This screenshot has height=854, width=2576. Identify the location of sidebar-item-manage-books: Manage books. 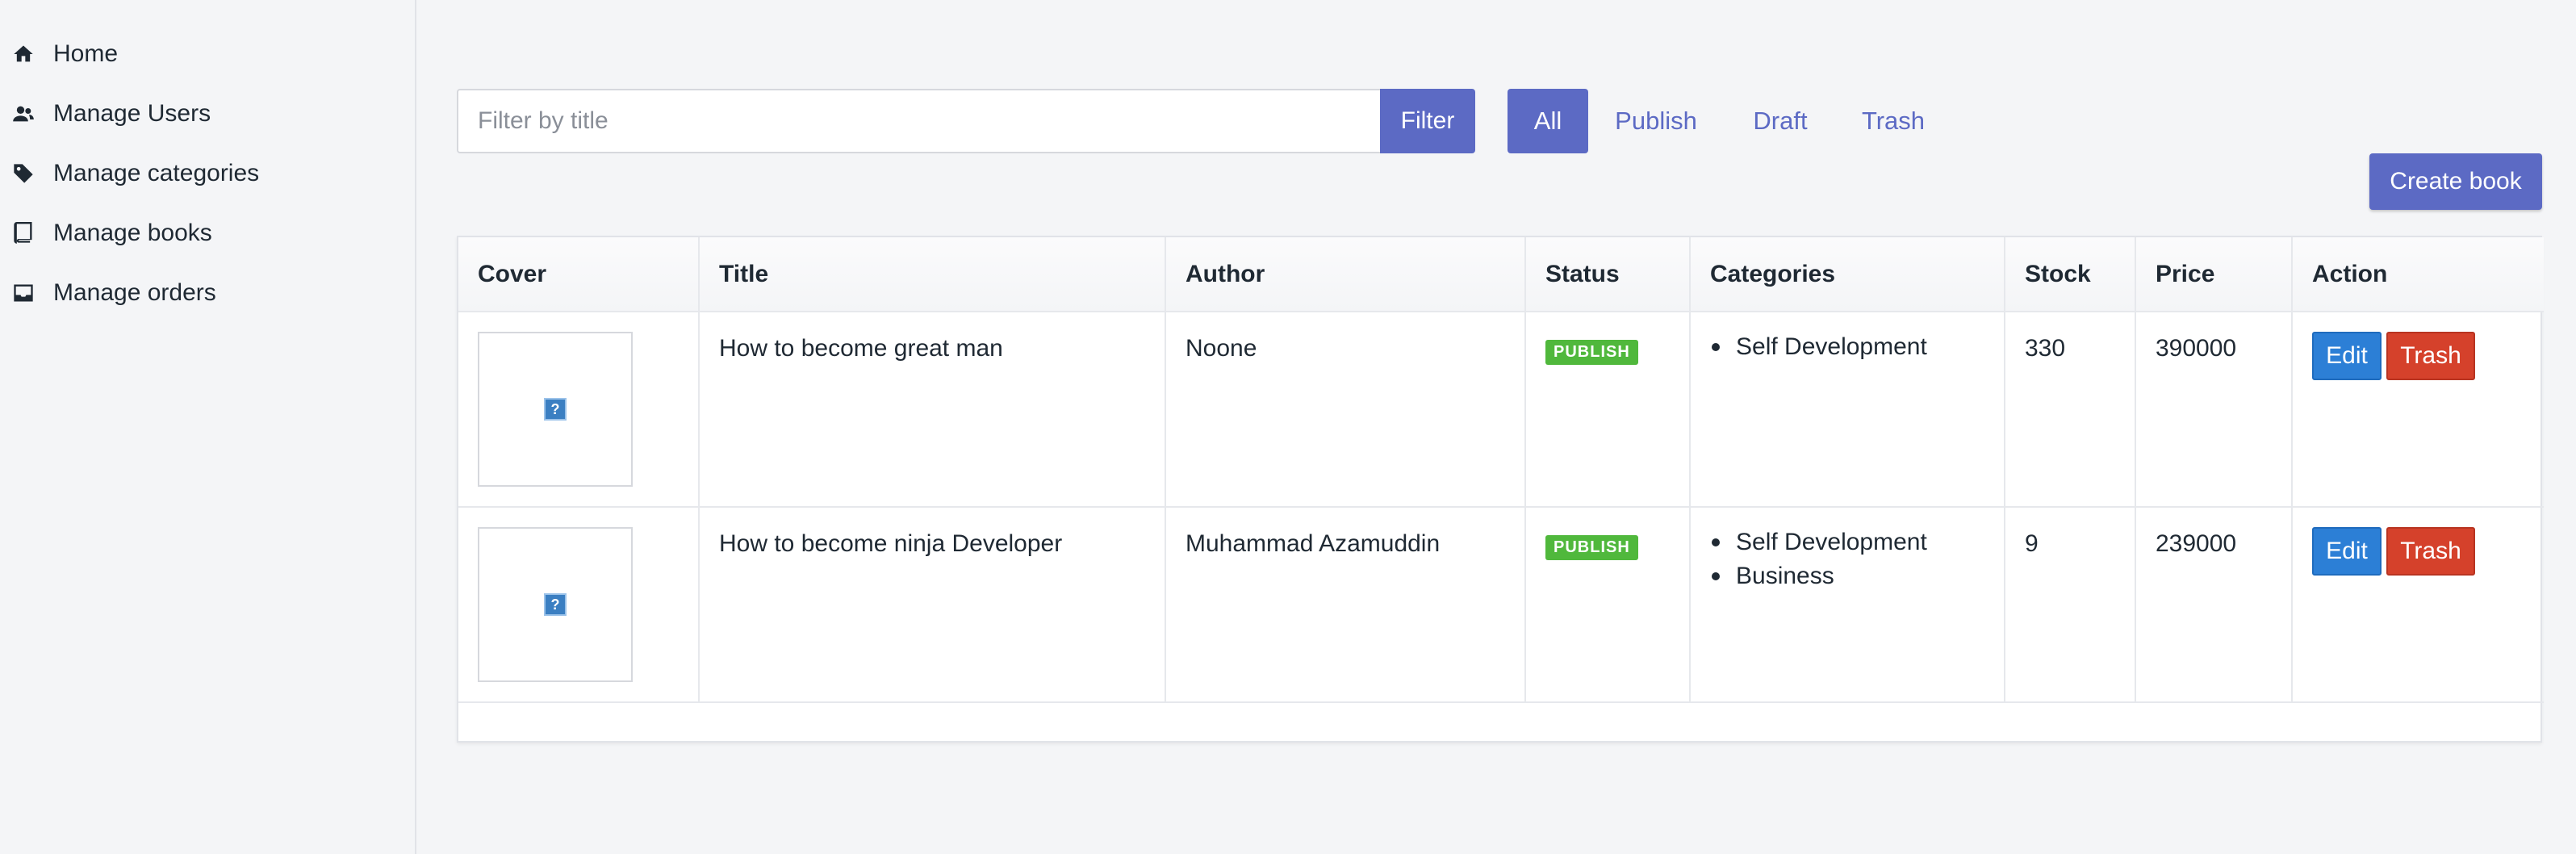
(207, 233).